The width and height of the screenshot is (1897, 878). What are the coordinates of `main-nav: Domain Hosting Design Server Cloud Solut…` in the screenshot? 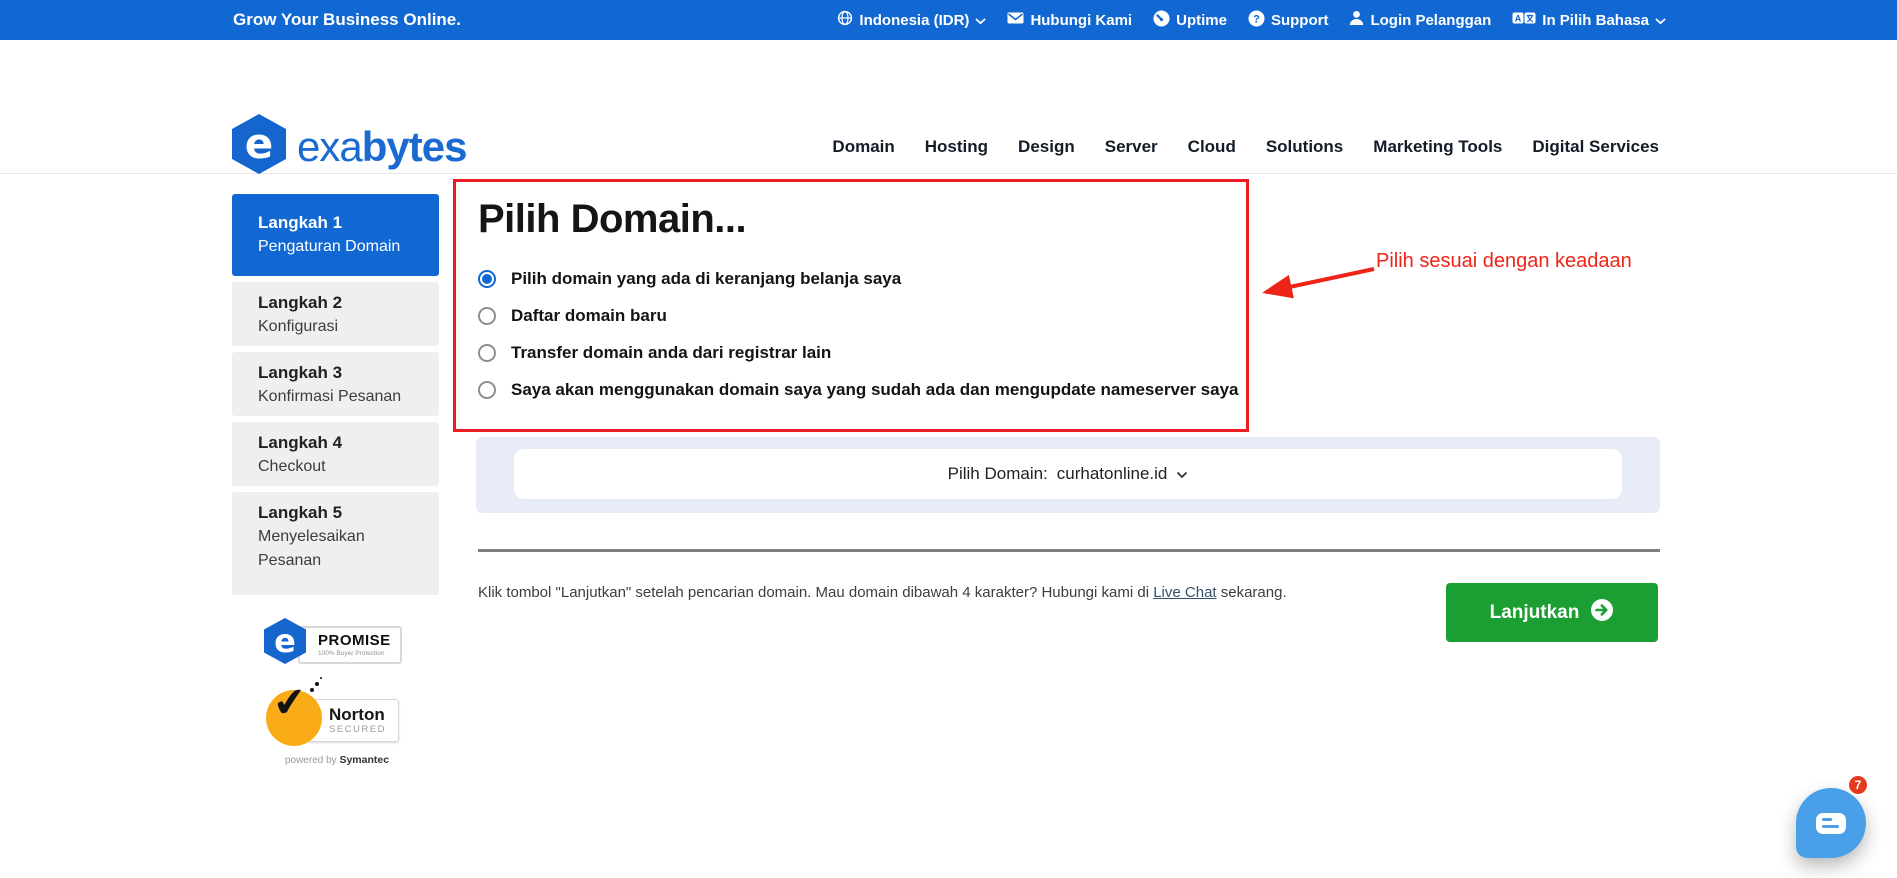 It's located at (1245, 146).